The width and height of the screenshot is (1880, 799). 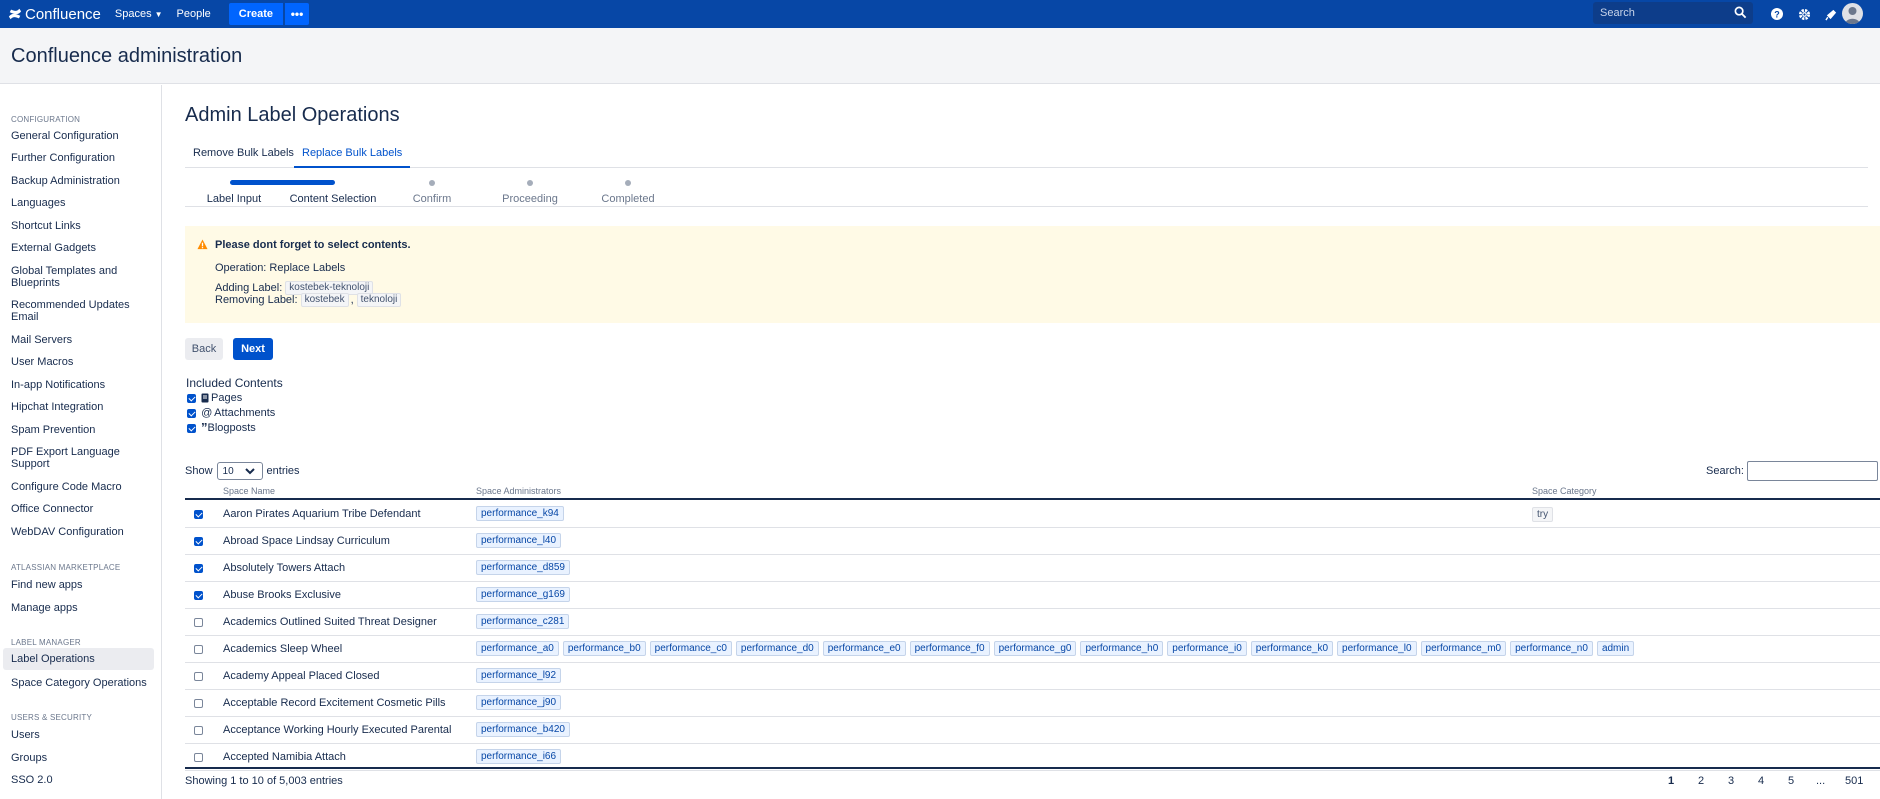 I want to click on admin-user-tag: performance_l92, so click(x=519, y=675).